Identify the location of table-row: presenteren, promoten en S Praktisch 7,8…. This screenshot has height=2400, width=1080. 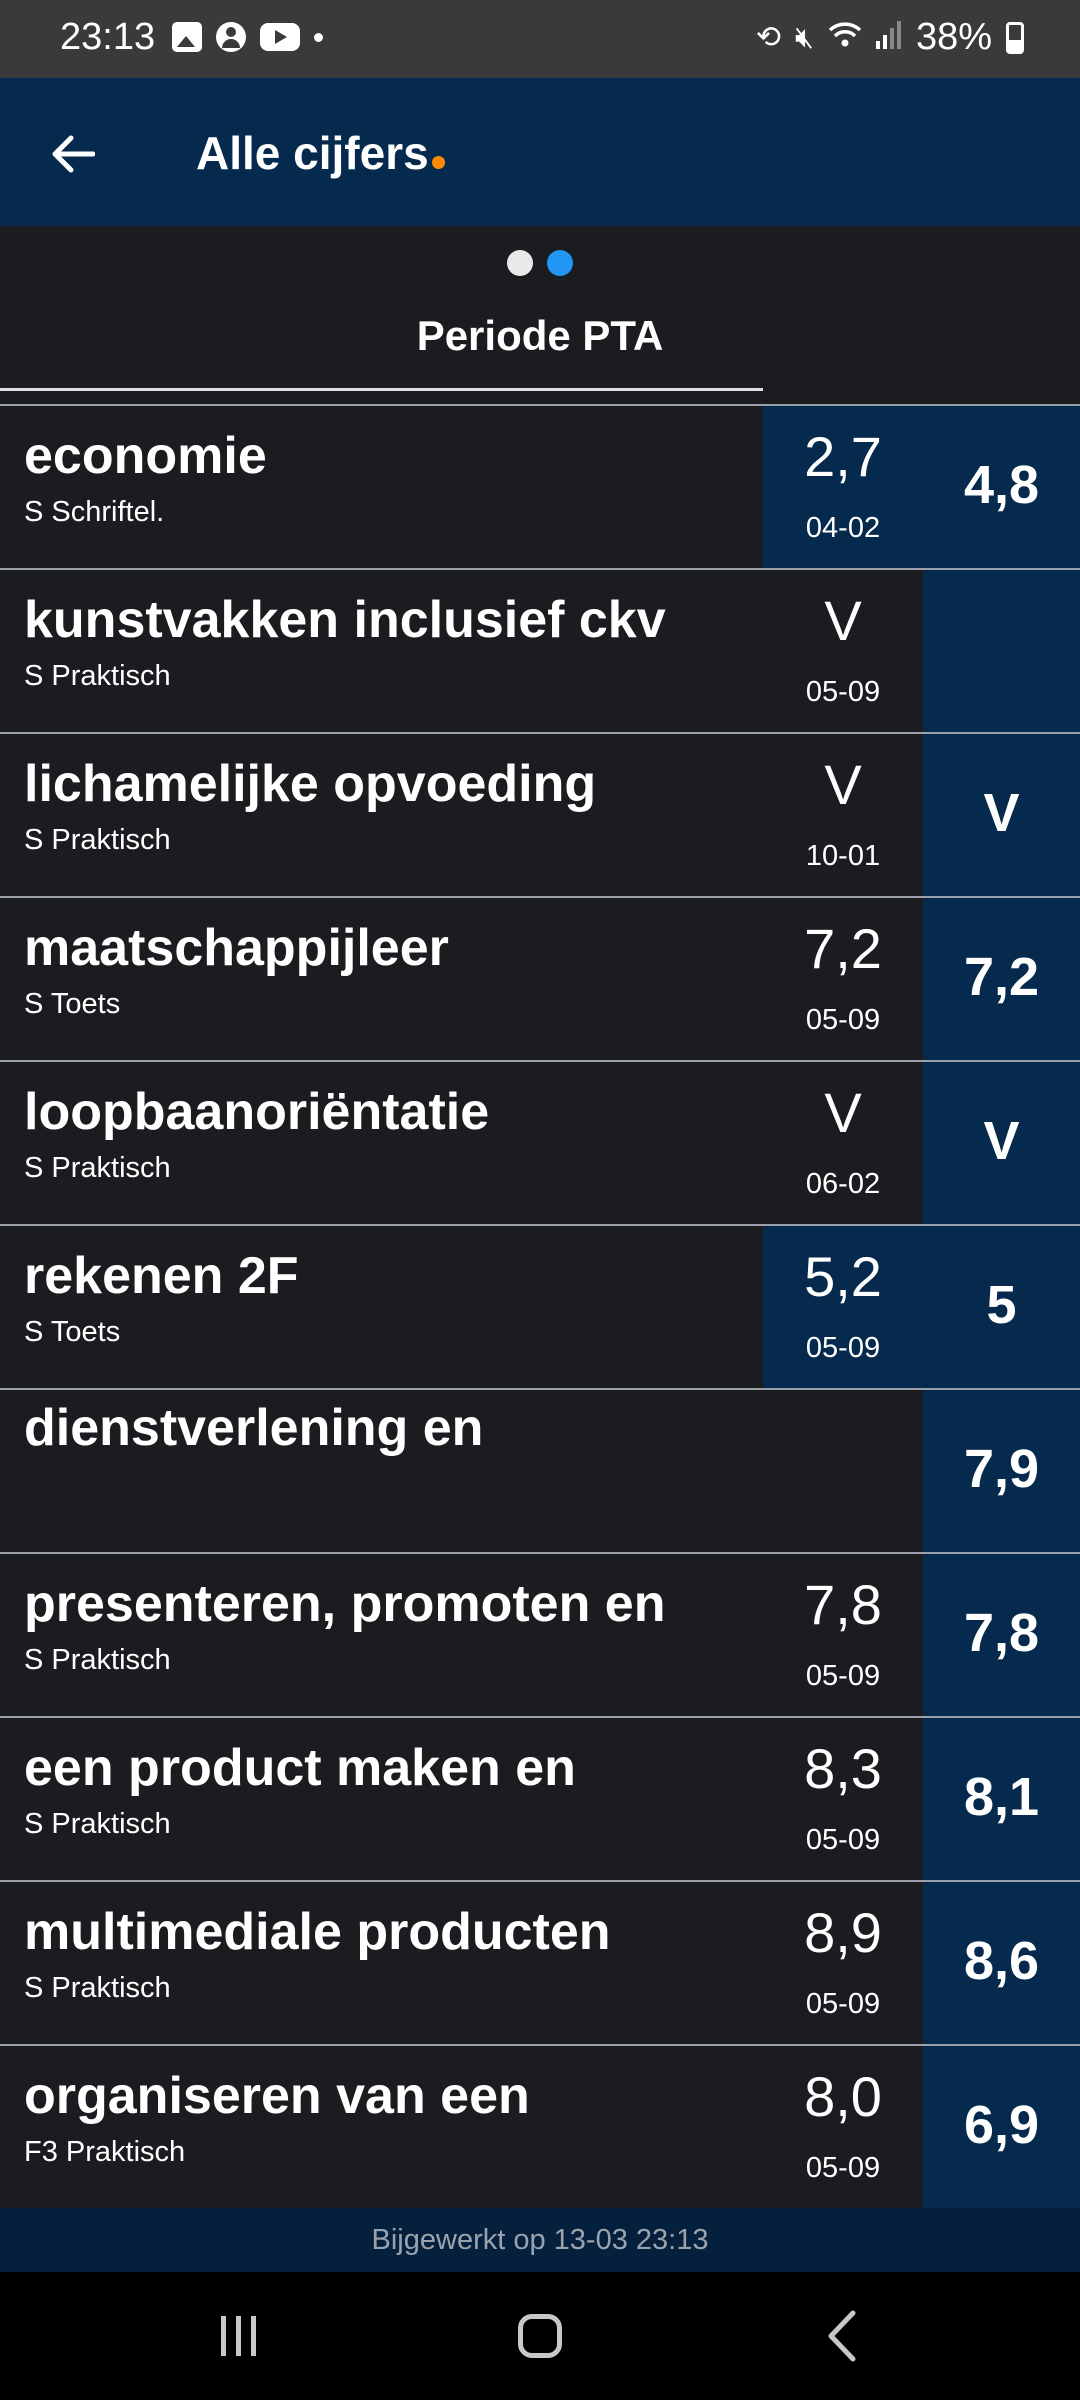
(540, 1634).